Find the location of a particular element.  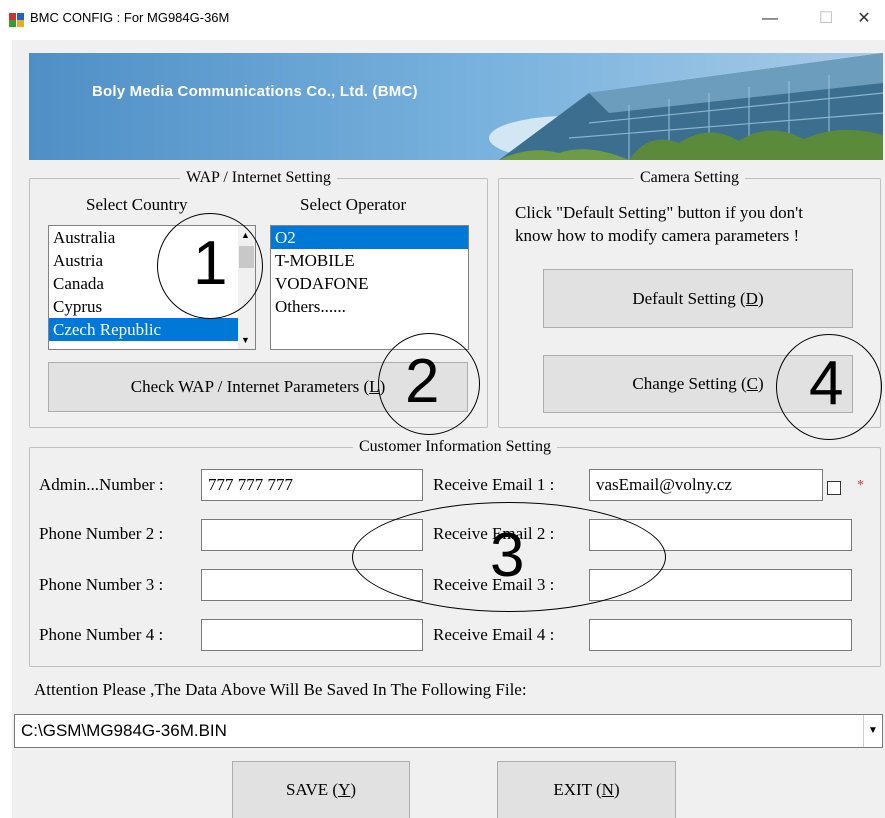

operator-list-item: T-MOBILE is located at coordinates (369, 260).